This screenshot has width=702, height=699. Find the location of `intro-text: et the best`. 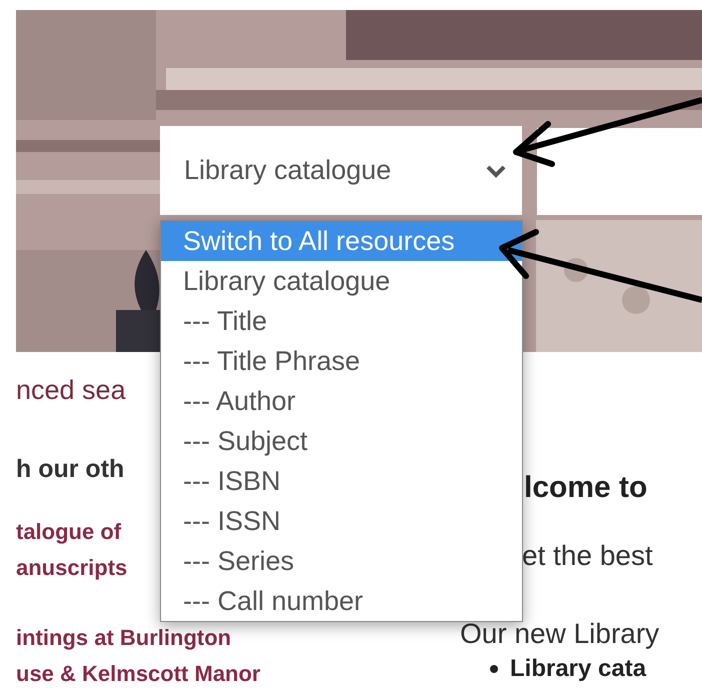

intro-text: et the best is located at coordinates (588, 556).